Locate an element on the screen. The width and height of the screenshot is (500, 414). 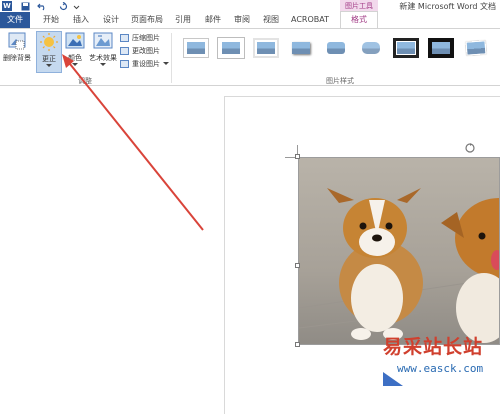
picture-styles-gallery is located at coordinates (338, 52).